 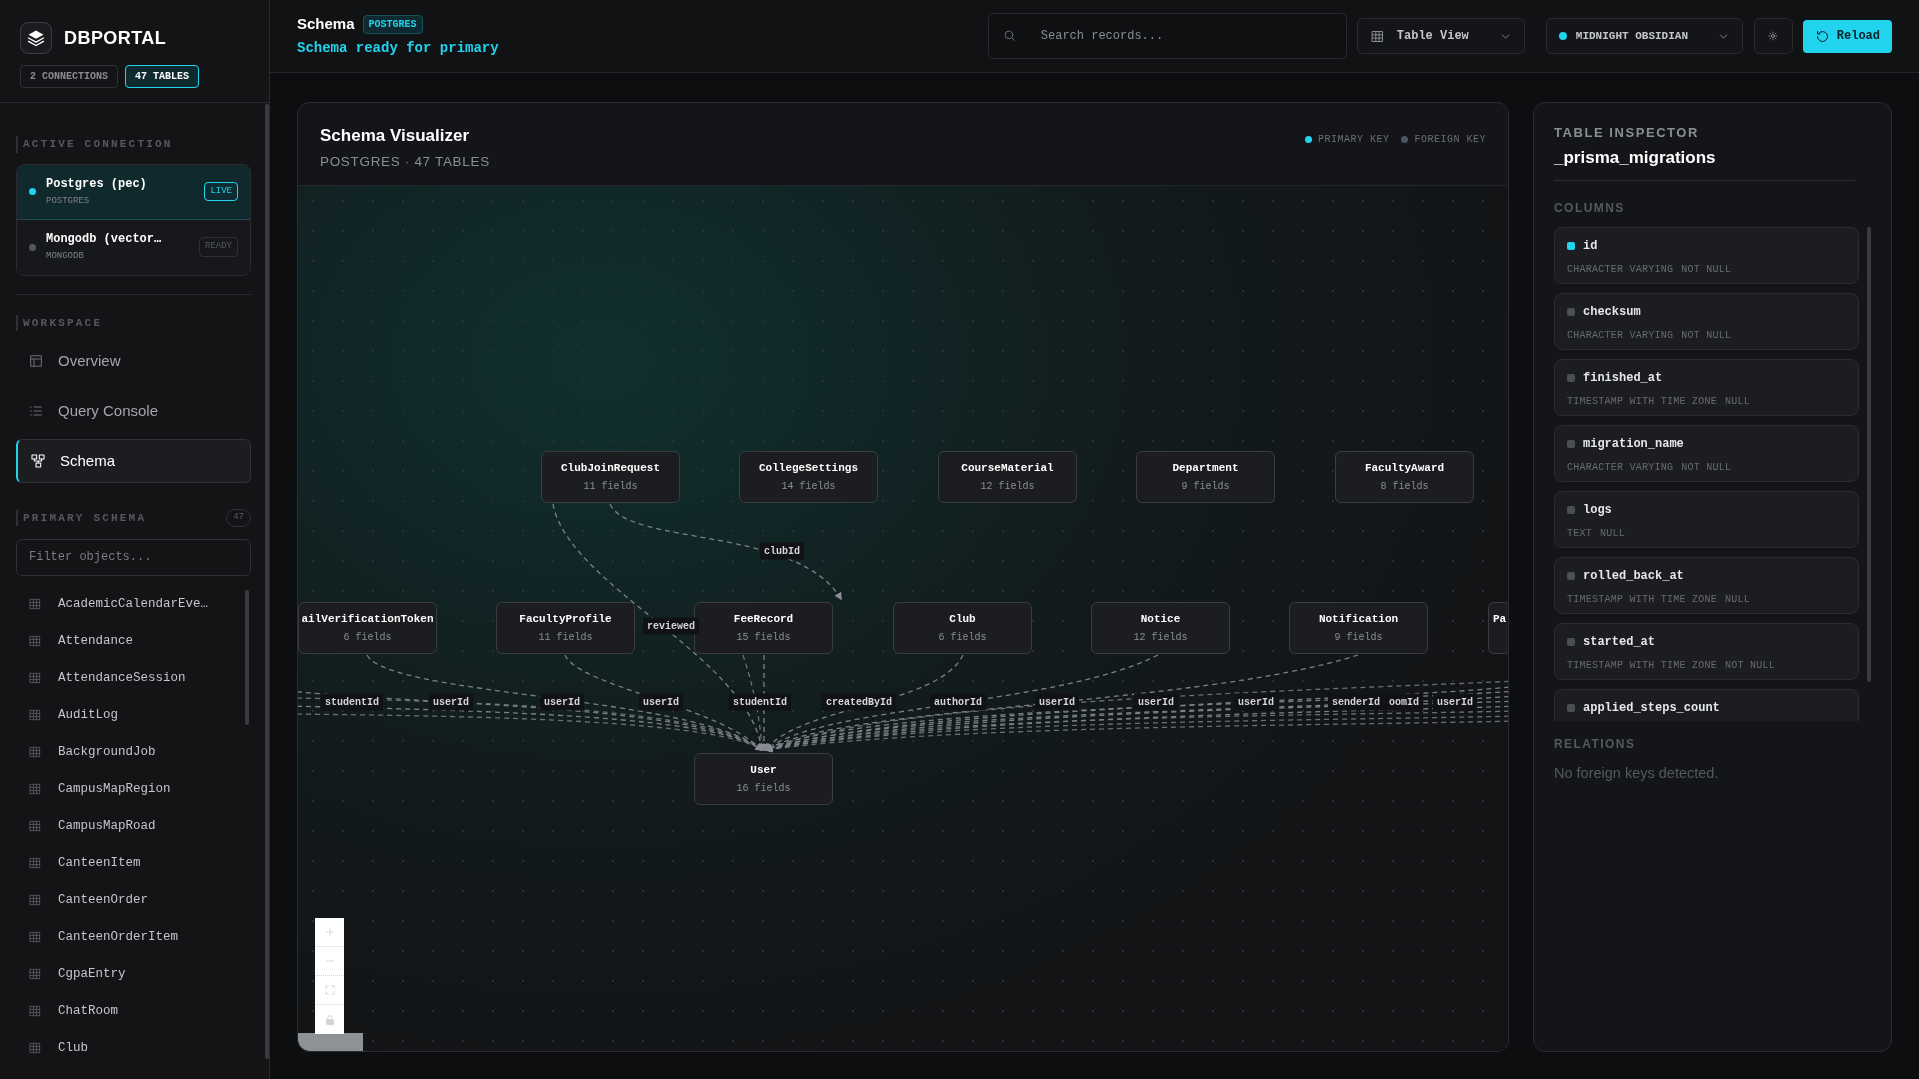 What do you see at coordinates (1597, 510) in the screenshot?
I see `column-name: logs` at bounding box center [1597, 510].